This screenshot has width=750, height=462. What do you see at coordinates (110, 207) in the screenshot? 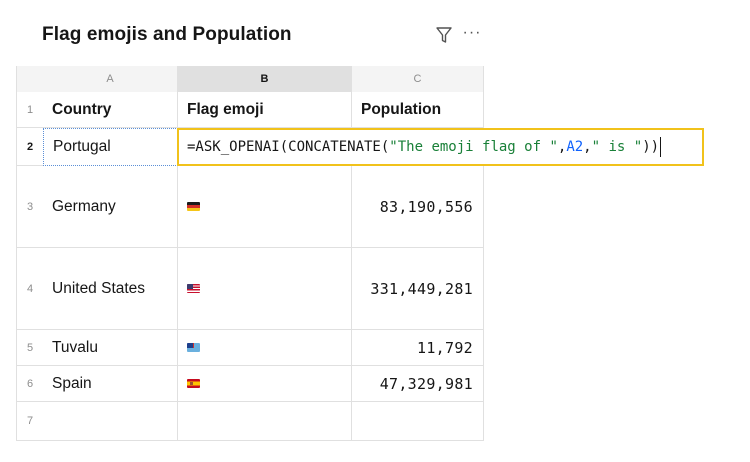
I see `cell-country: Germany` at bounding box center [110, 207].